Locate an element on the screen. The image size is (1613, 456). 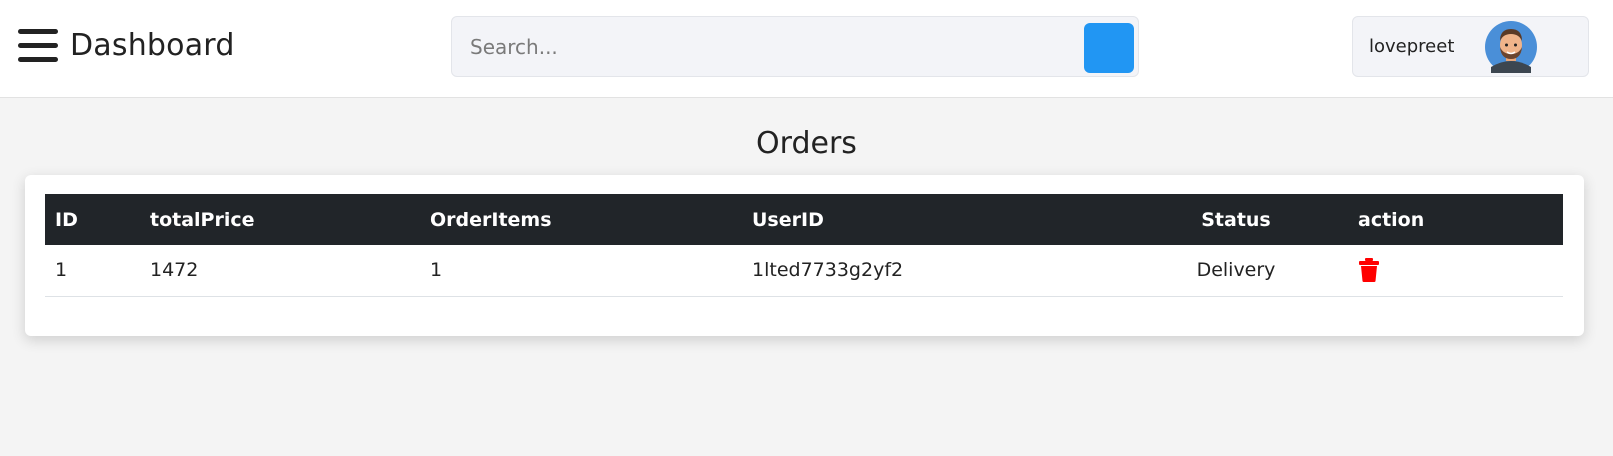
hamburger-menu-icon is located at coordinates (38, 46).